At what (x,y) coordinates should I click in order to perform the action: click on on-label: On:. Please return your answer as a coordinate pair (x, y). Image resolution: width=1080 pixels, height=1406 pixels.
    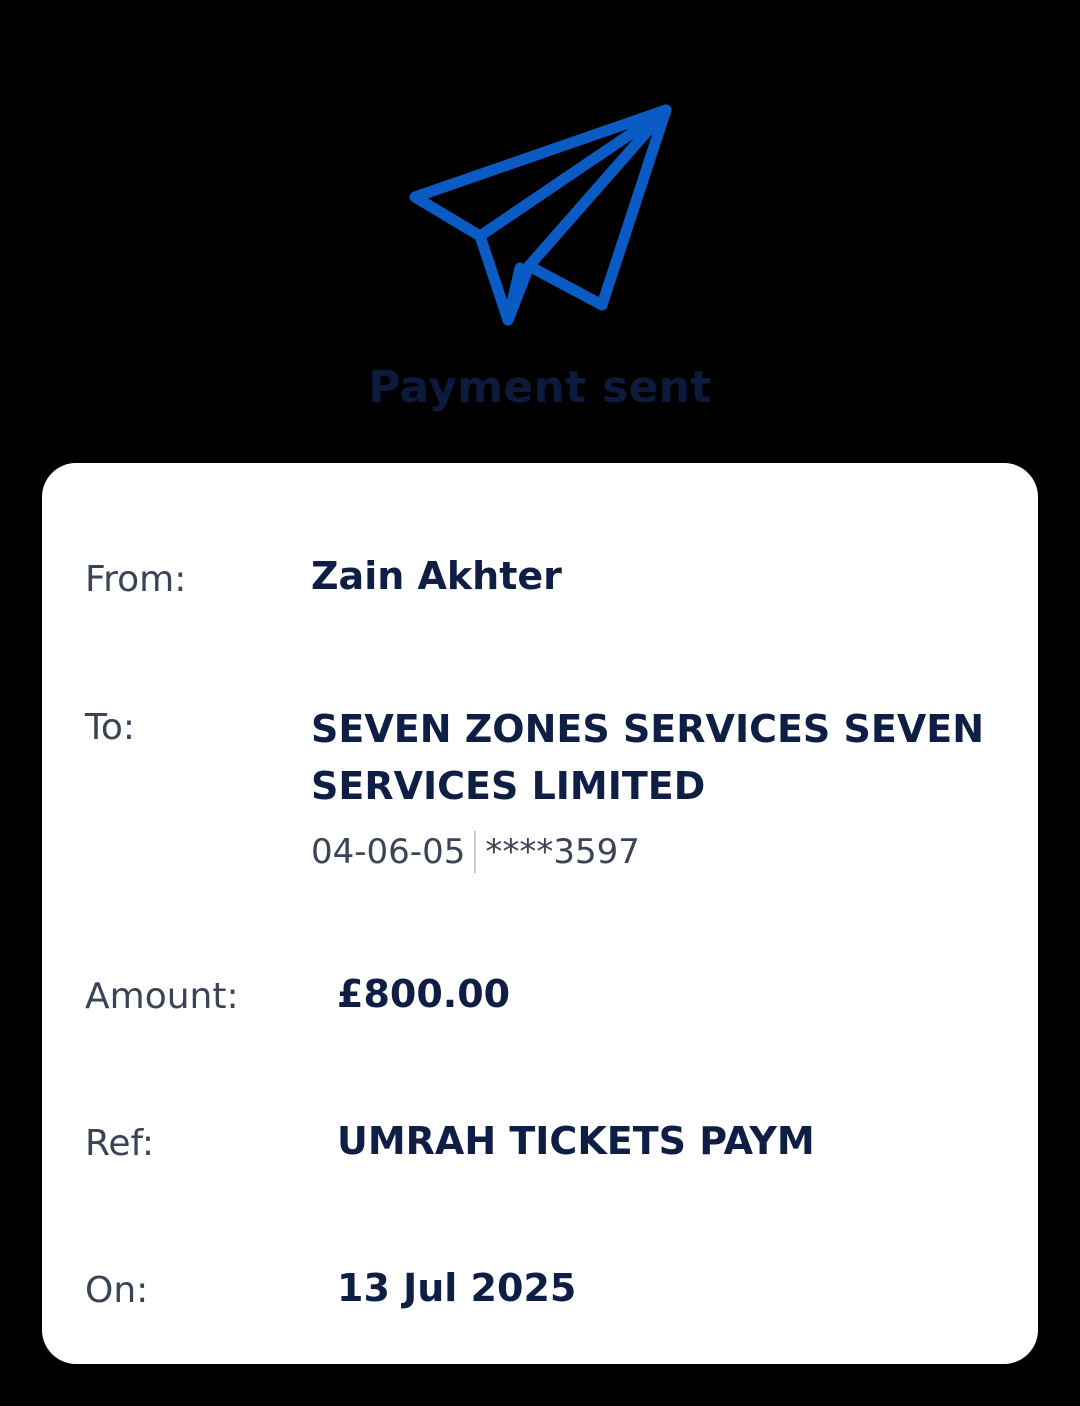
    Looking at the image, I should click on (117, 1290).